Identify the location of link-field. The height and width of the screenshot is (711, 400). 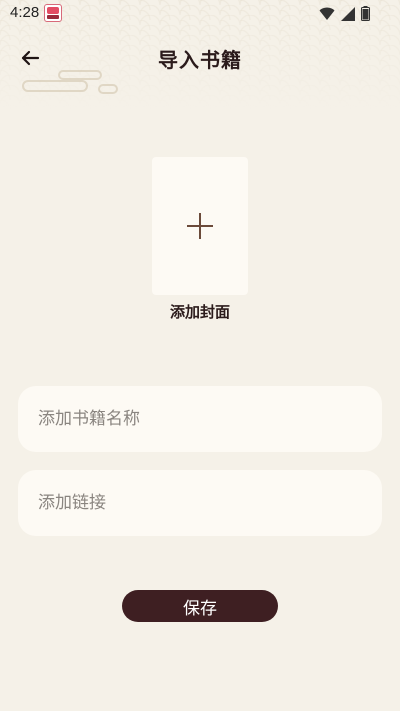
(200, 503).